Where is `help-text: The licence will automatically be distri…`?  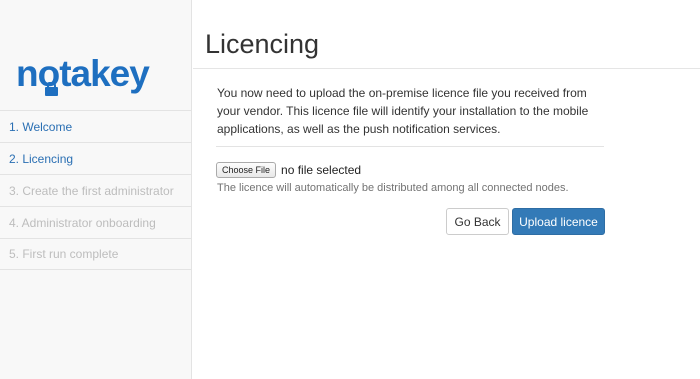 help-text: The licence will automatically be distri… is located at coordinates (393, 188).